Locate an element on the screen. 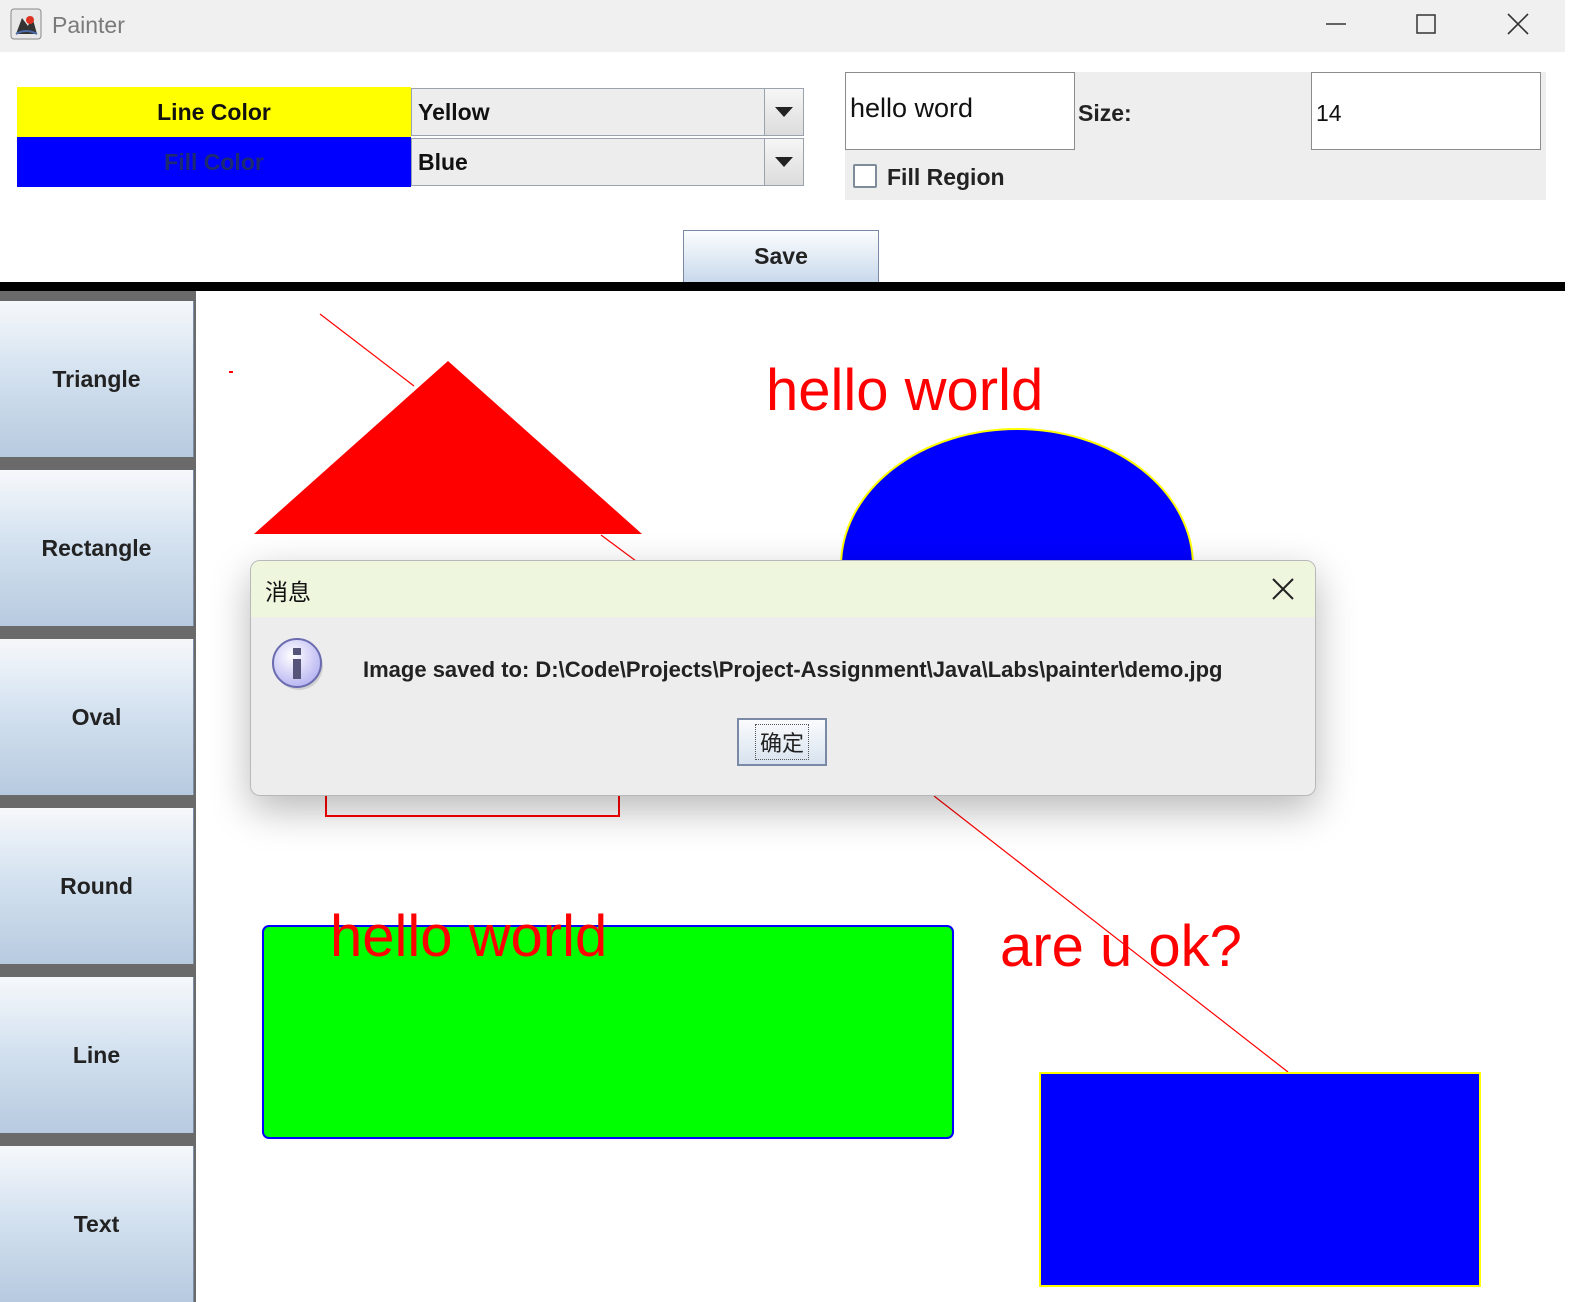  minimize-icon is located at coordinates (1336, 26).